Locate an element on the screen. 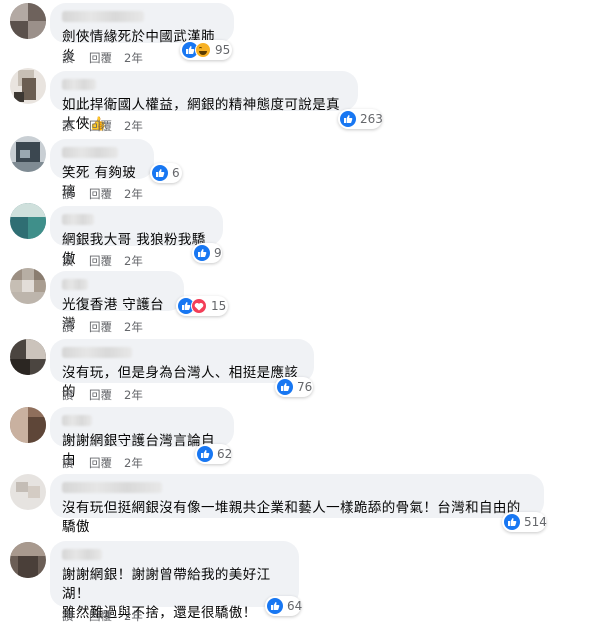 Image resolution: width=602 pixels, height=625 pixels. comment-bubble: 謝謝網銀守護台灣言論自由 is located at coordinates (142, 437).